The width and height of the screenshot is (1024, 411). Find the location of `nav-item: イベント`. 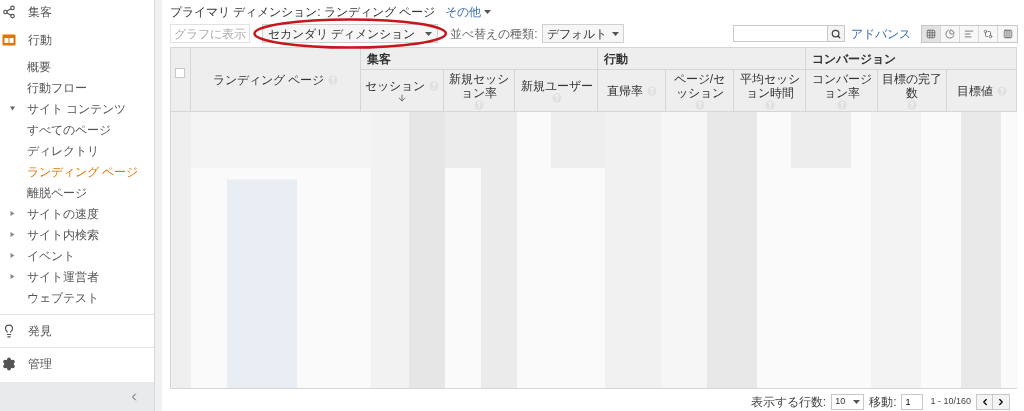

nav-item: イベント is located at coordinates (51, 255).